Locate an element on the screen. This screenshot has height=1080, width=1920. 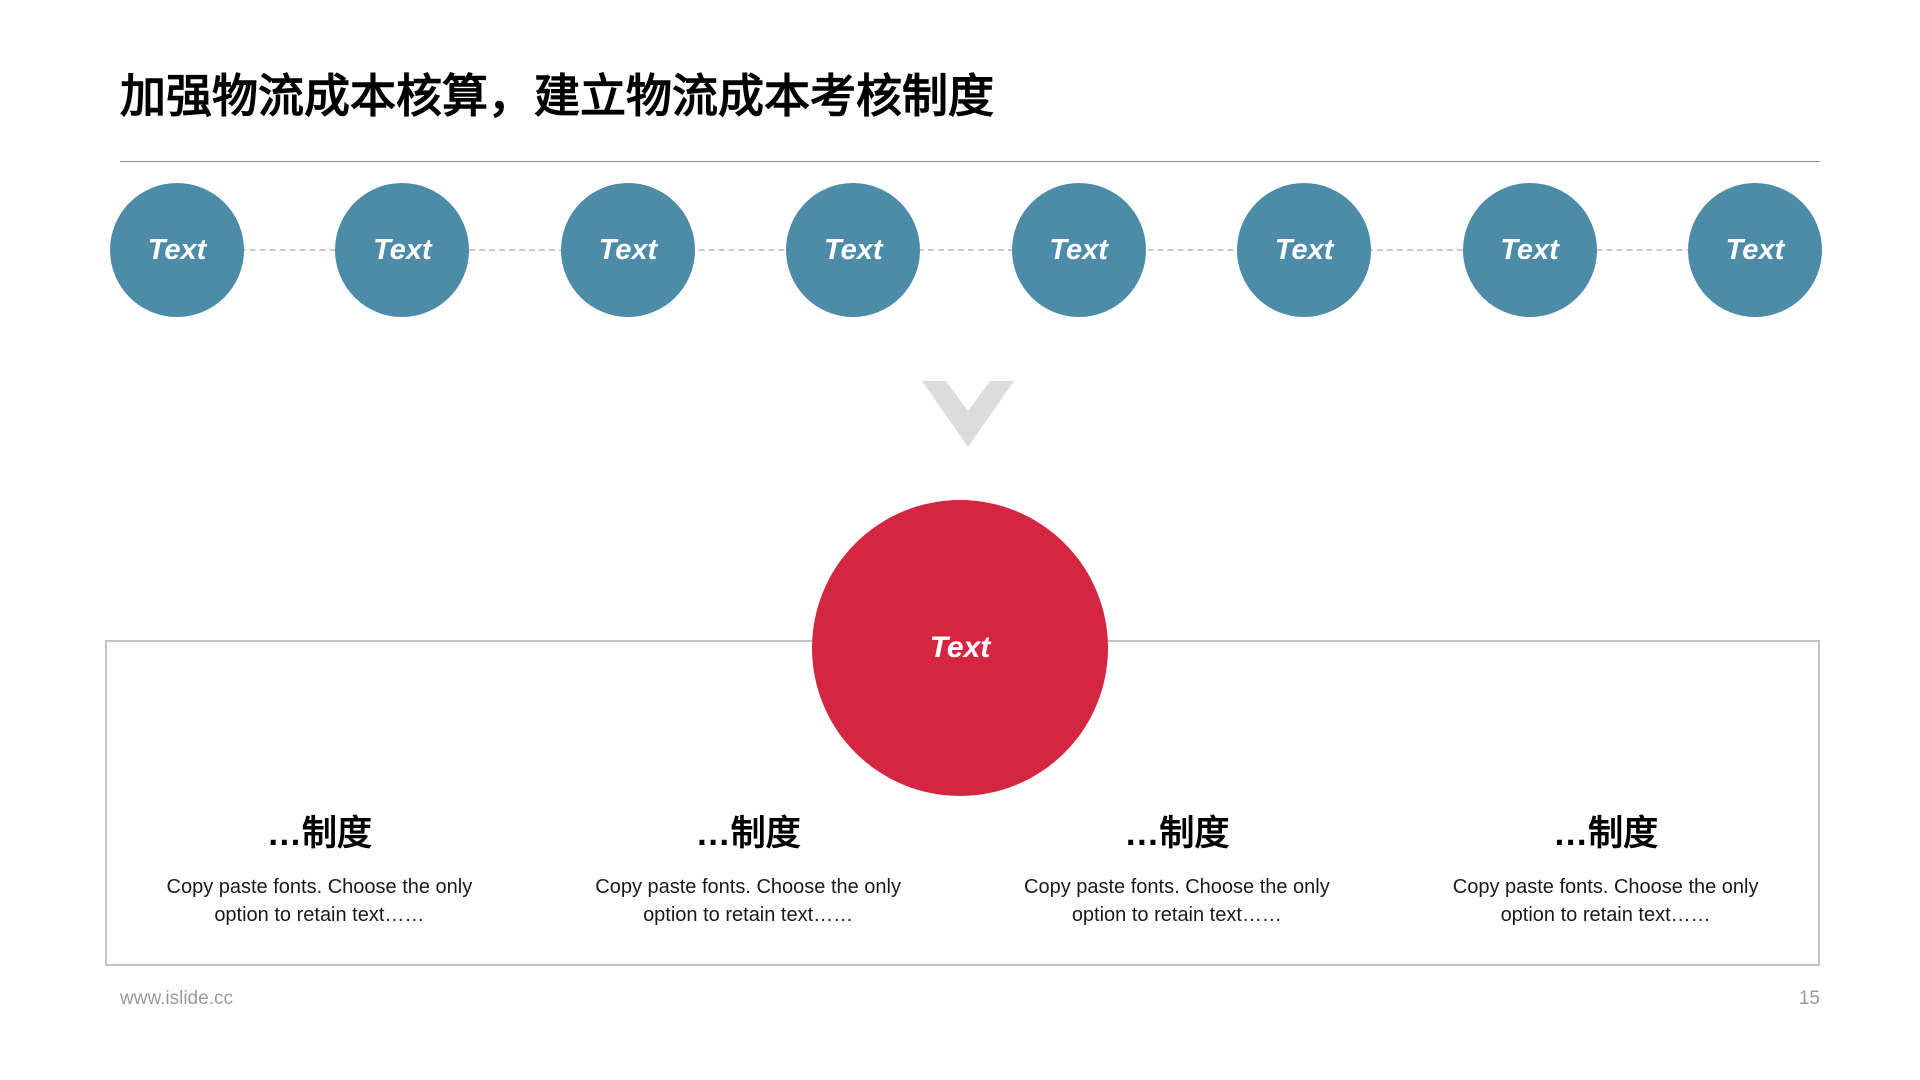
process-chain: Text Text Text Text Text Text Text Text is located at coordinates (966, 250).